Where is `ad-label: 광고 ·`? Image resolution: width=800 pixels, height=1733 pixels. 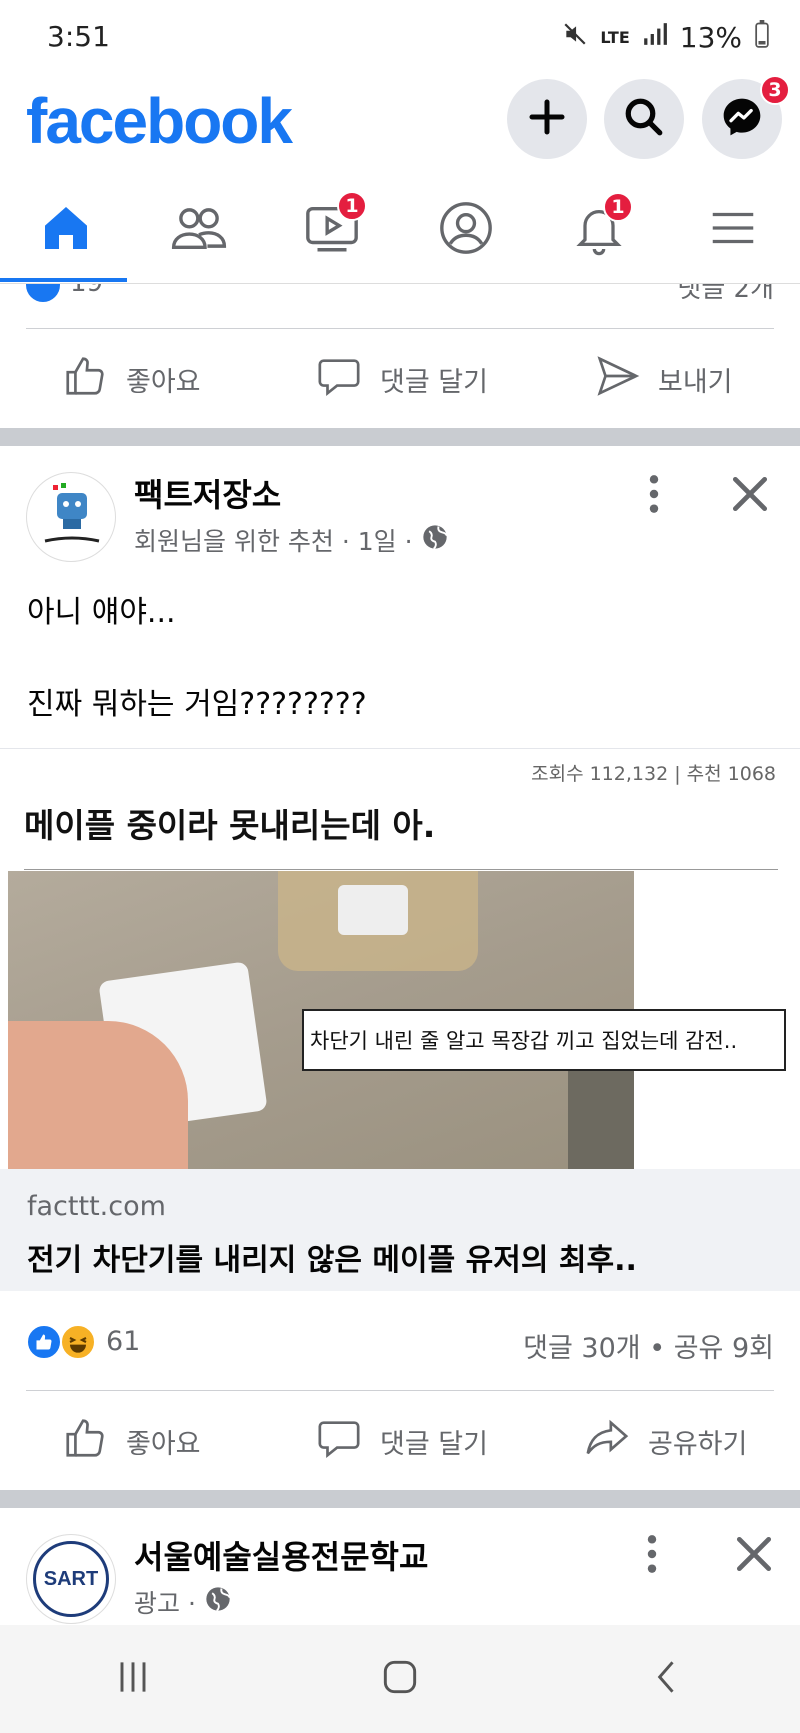
ad-label: 광고 · is located at coordinates (165, 1603).